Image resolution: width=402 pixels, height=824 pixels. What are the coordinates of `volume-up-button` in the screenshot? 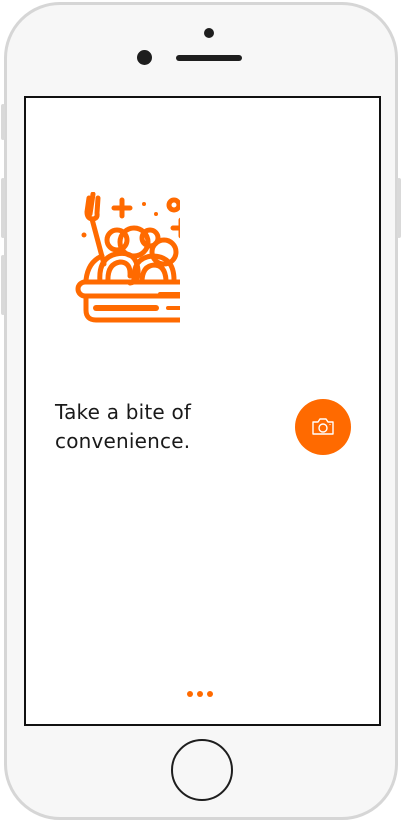 It's located at (3, 208).